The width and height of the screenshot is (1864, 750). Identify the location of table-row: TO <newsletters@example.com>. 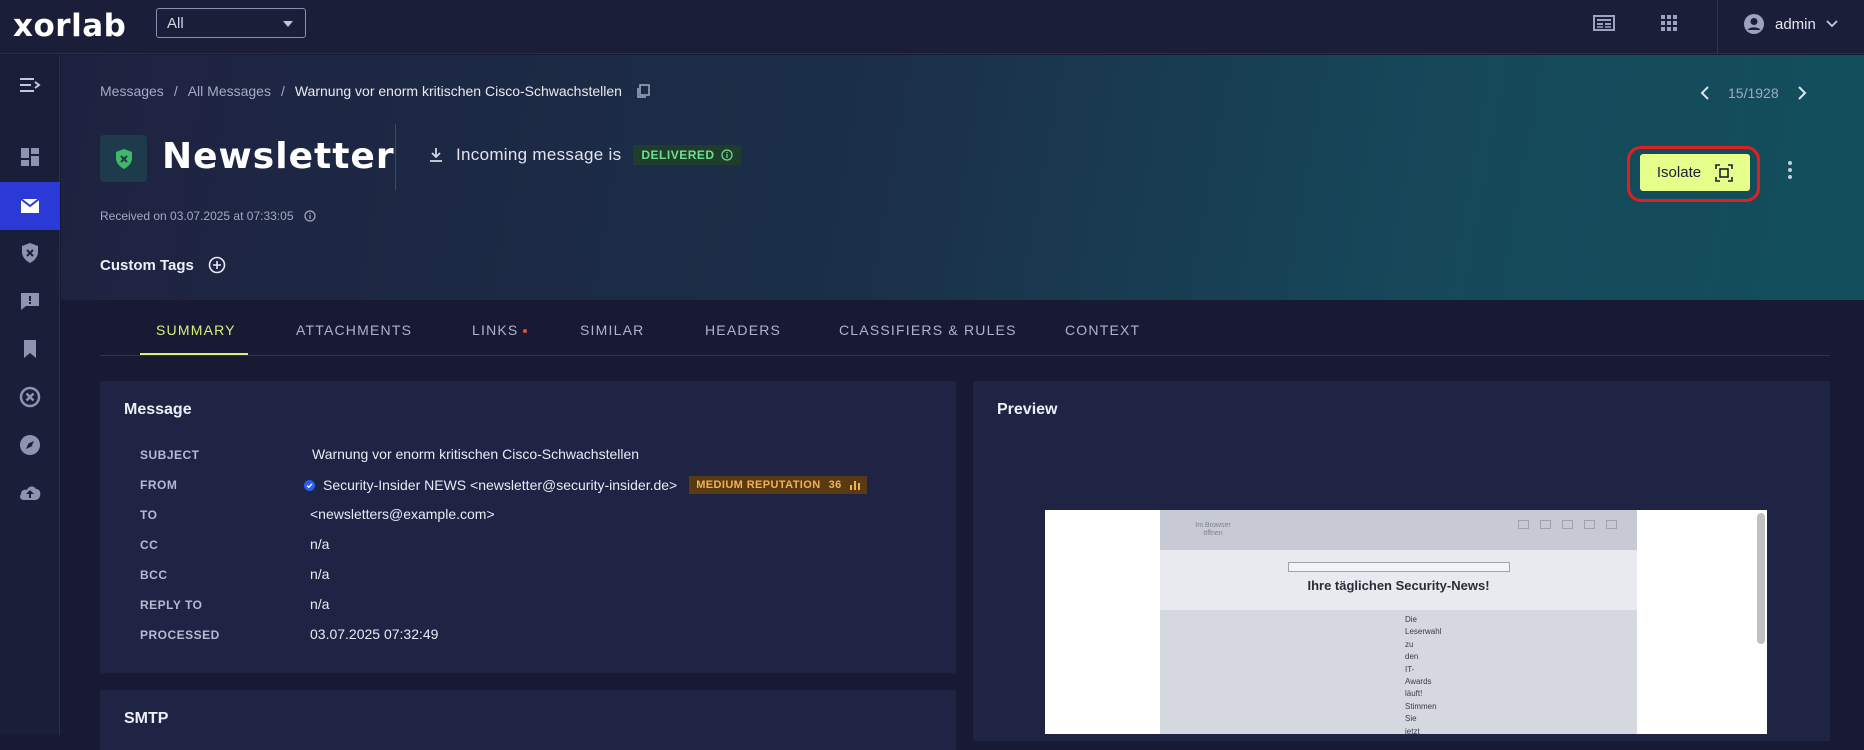
(540, 516).